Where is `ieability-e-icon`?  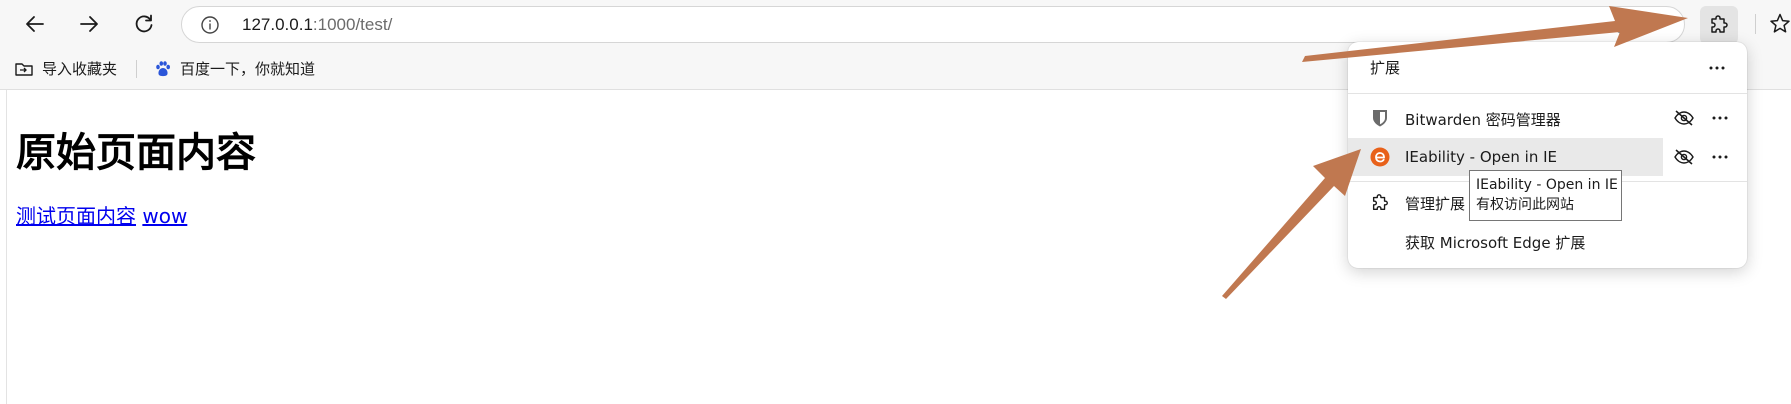
ieability-e-icon is located at coordinates (1380, 159).